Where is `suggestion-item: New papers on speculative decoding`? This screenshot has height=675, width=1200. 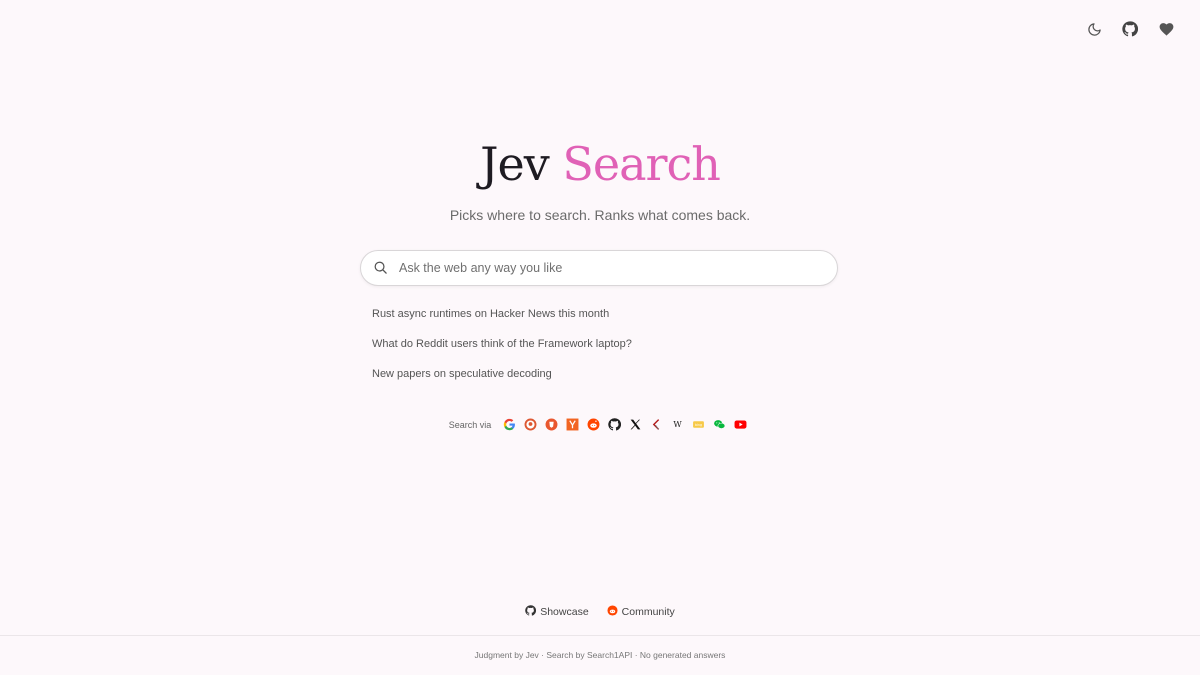 suggestion-item: New papers on speculative decoding is located at coordinates (502, 379).